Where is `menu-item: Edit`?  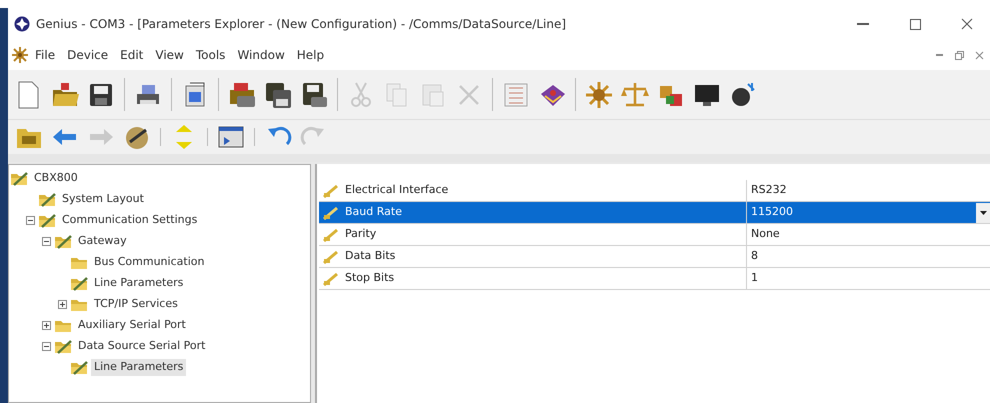
menu-item: Edit is located at coordinates (131, 55).